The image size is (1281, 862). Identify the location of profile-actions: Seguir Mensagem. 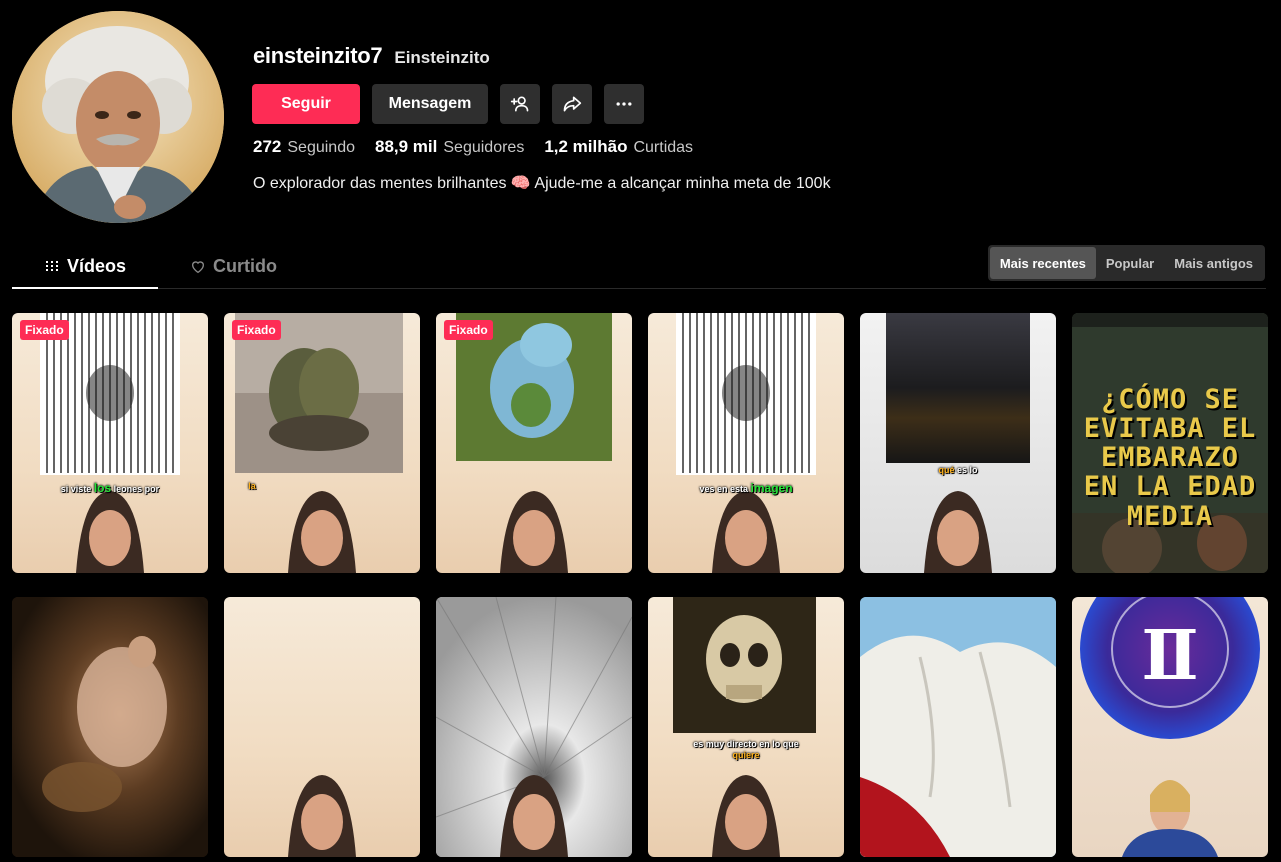
(448, 104).